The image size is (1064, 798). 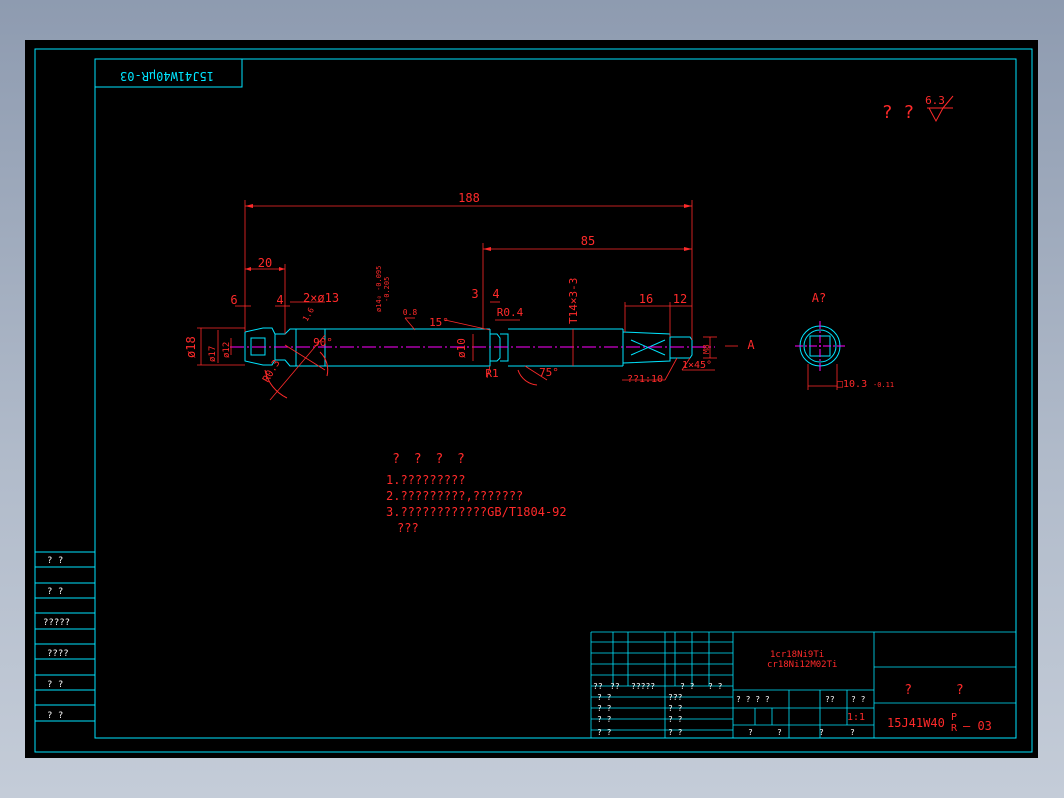 I want to click on bottom-row-3: ?, so click(x=821, y=732).